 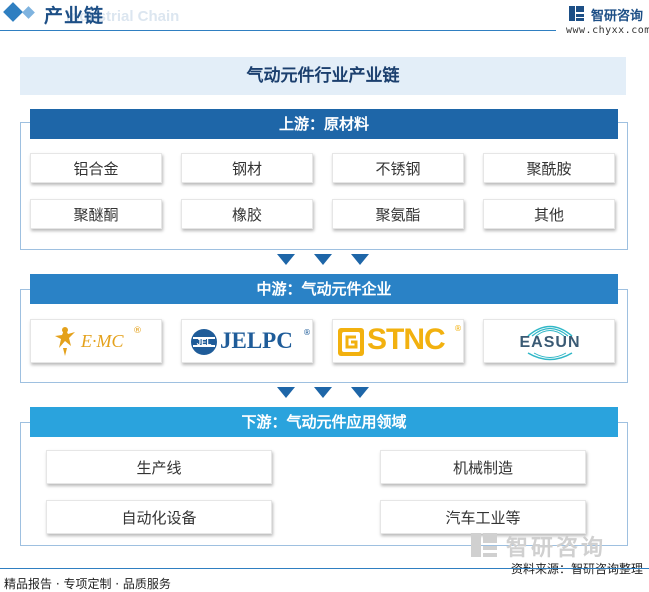 What do you see at coordinates (324, 568) in the screenshot?
I see `footer-divider` at bounding box center [324, 568].